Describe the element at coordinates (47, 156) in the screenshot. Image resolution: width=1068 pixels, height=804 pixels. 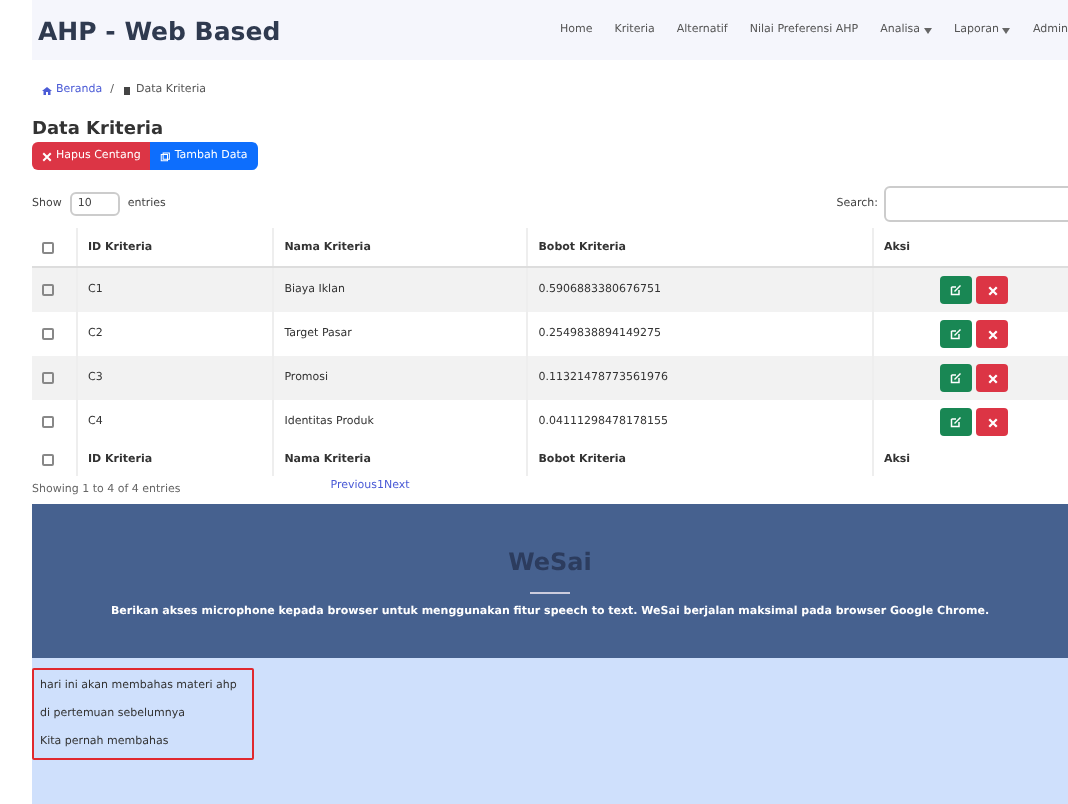
I see `close-icon` at that location.